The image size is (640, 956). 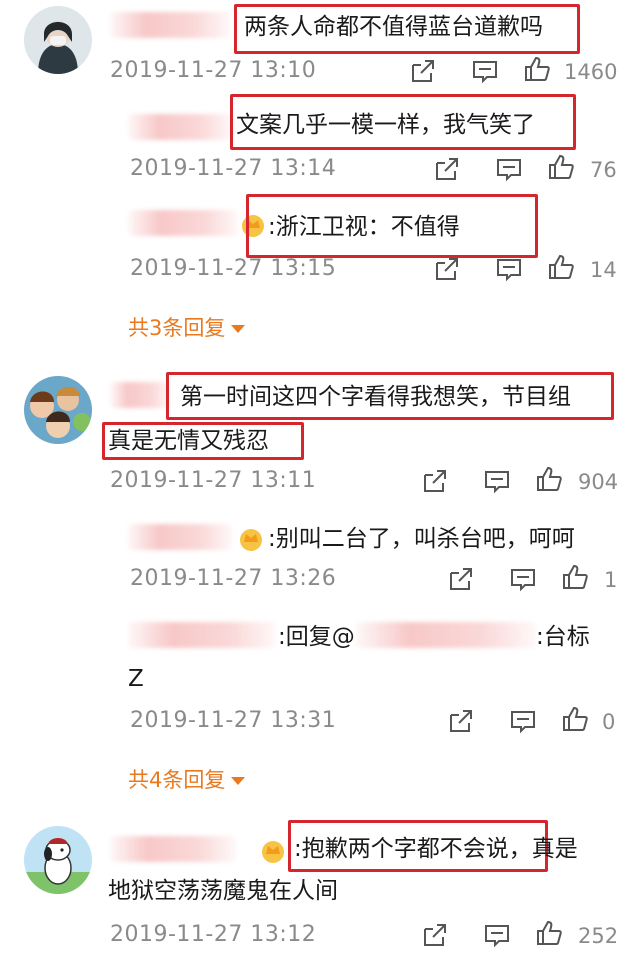 I want to click on blurred-mention, so click(x=446, y=635).